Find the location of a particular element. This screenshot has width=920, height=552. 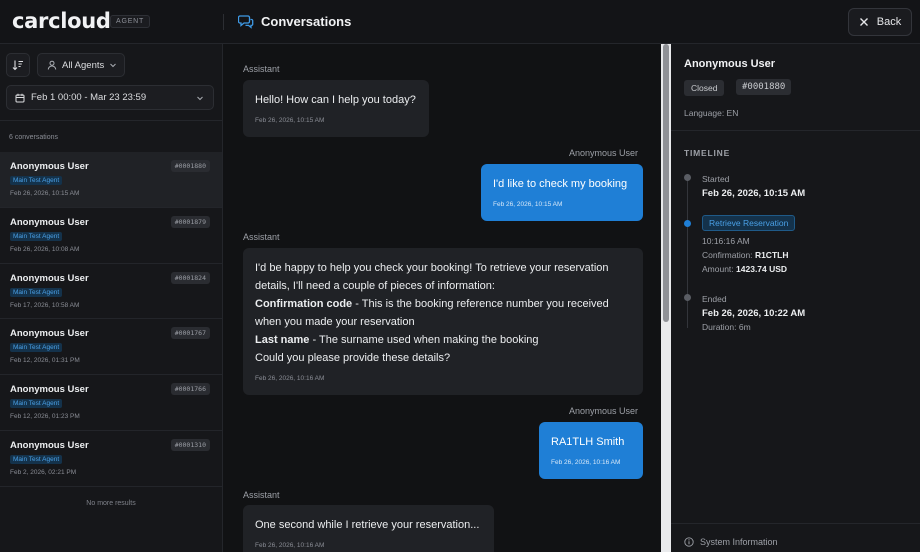

user-message: RA1TLH Smith Feb 26, 2026, 10:16 AM is located at coordinates (591, 450).